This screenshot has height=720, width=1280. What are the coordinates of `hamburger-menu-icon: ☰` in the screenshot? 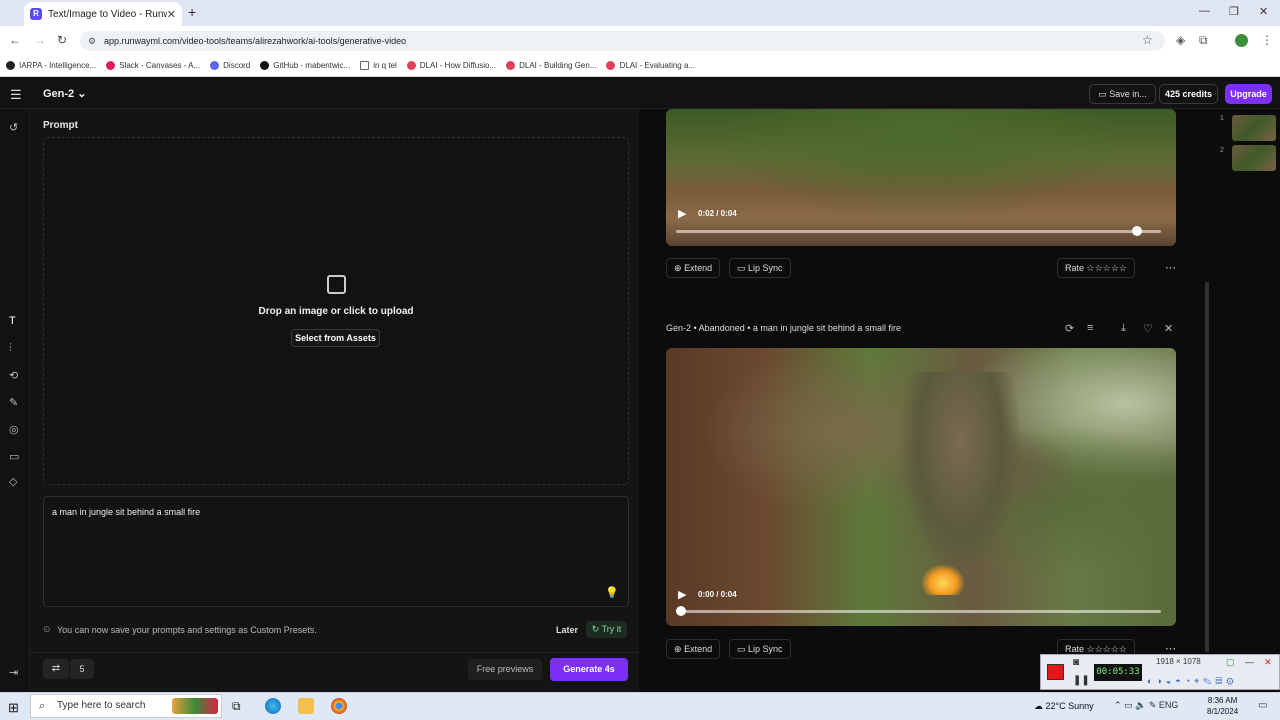 It's located at (16, 95).